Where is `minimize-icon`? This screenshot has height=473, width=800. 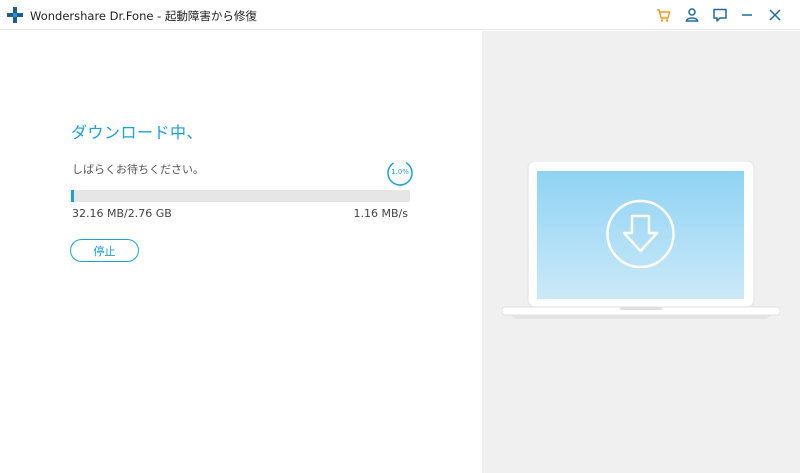
minimize-icon is located at coordinates (747, 15).